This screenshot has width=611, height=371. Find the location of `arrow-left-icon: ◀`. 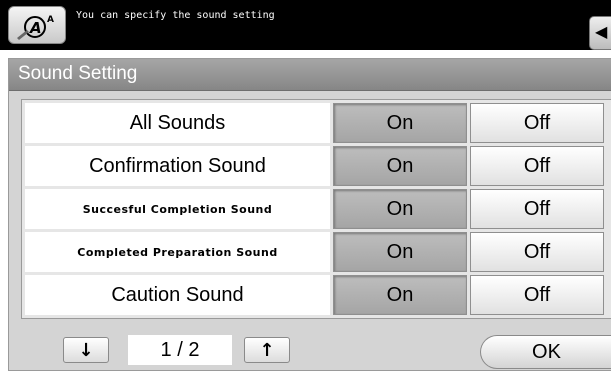

arrow-left-icon: ◀ is located at coordinates (601, 31).